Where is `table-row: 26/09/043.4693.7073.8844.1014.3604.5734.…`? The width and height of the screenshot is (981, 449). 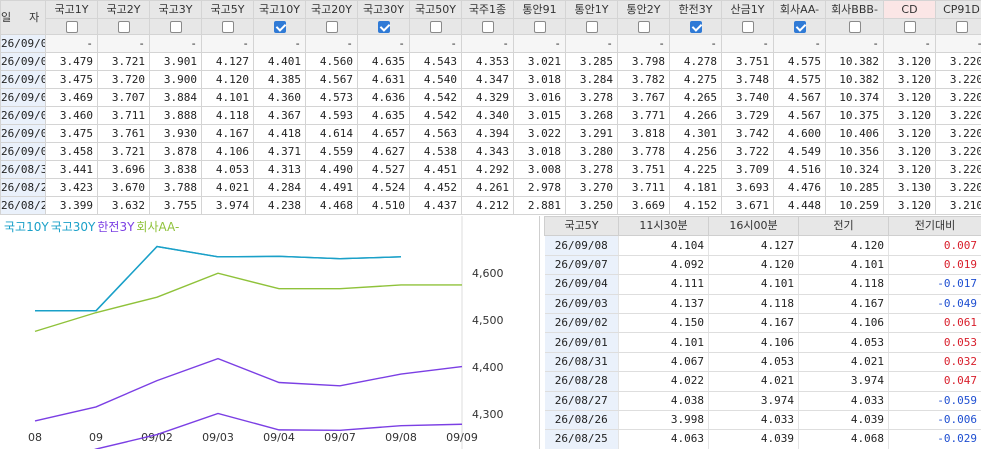
table-row: 26/09/043.4693.7073.8844.1014.3604.5734.… is located at coordinates (490, 97).